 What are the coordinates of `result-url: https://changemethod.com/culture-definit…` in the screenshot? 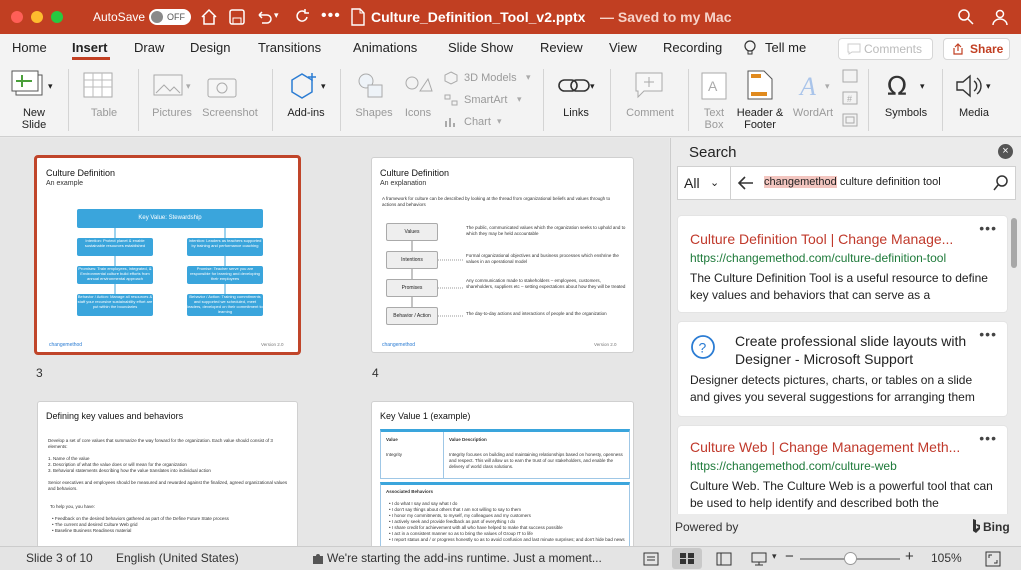 It's located at (818, 258).